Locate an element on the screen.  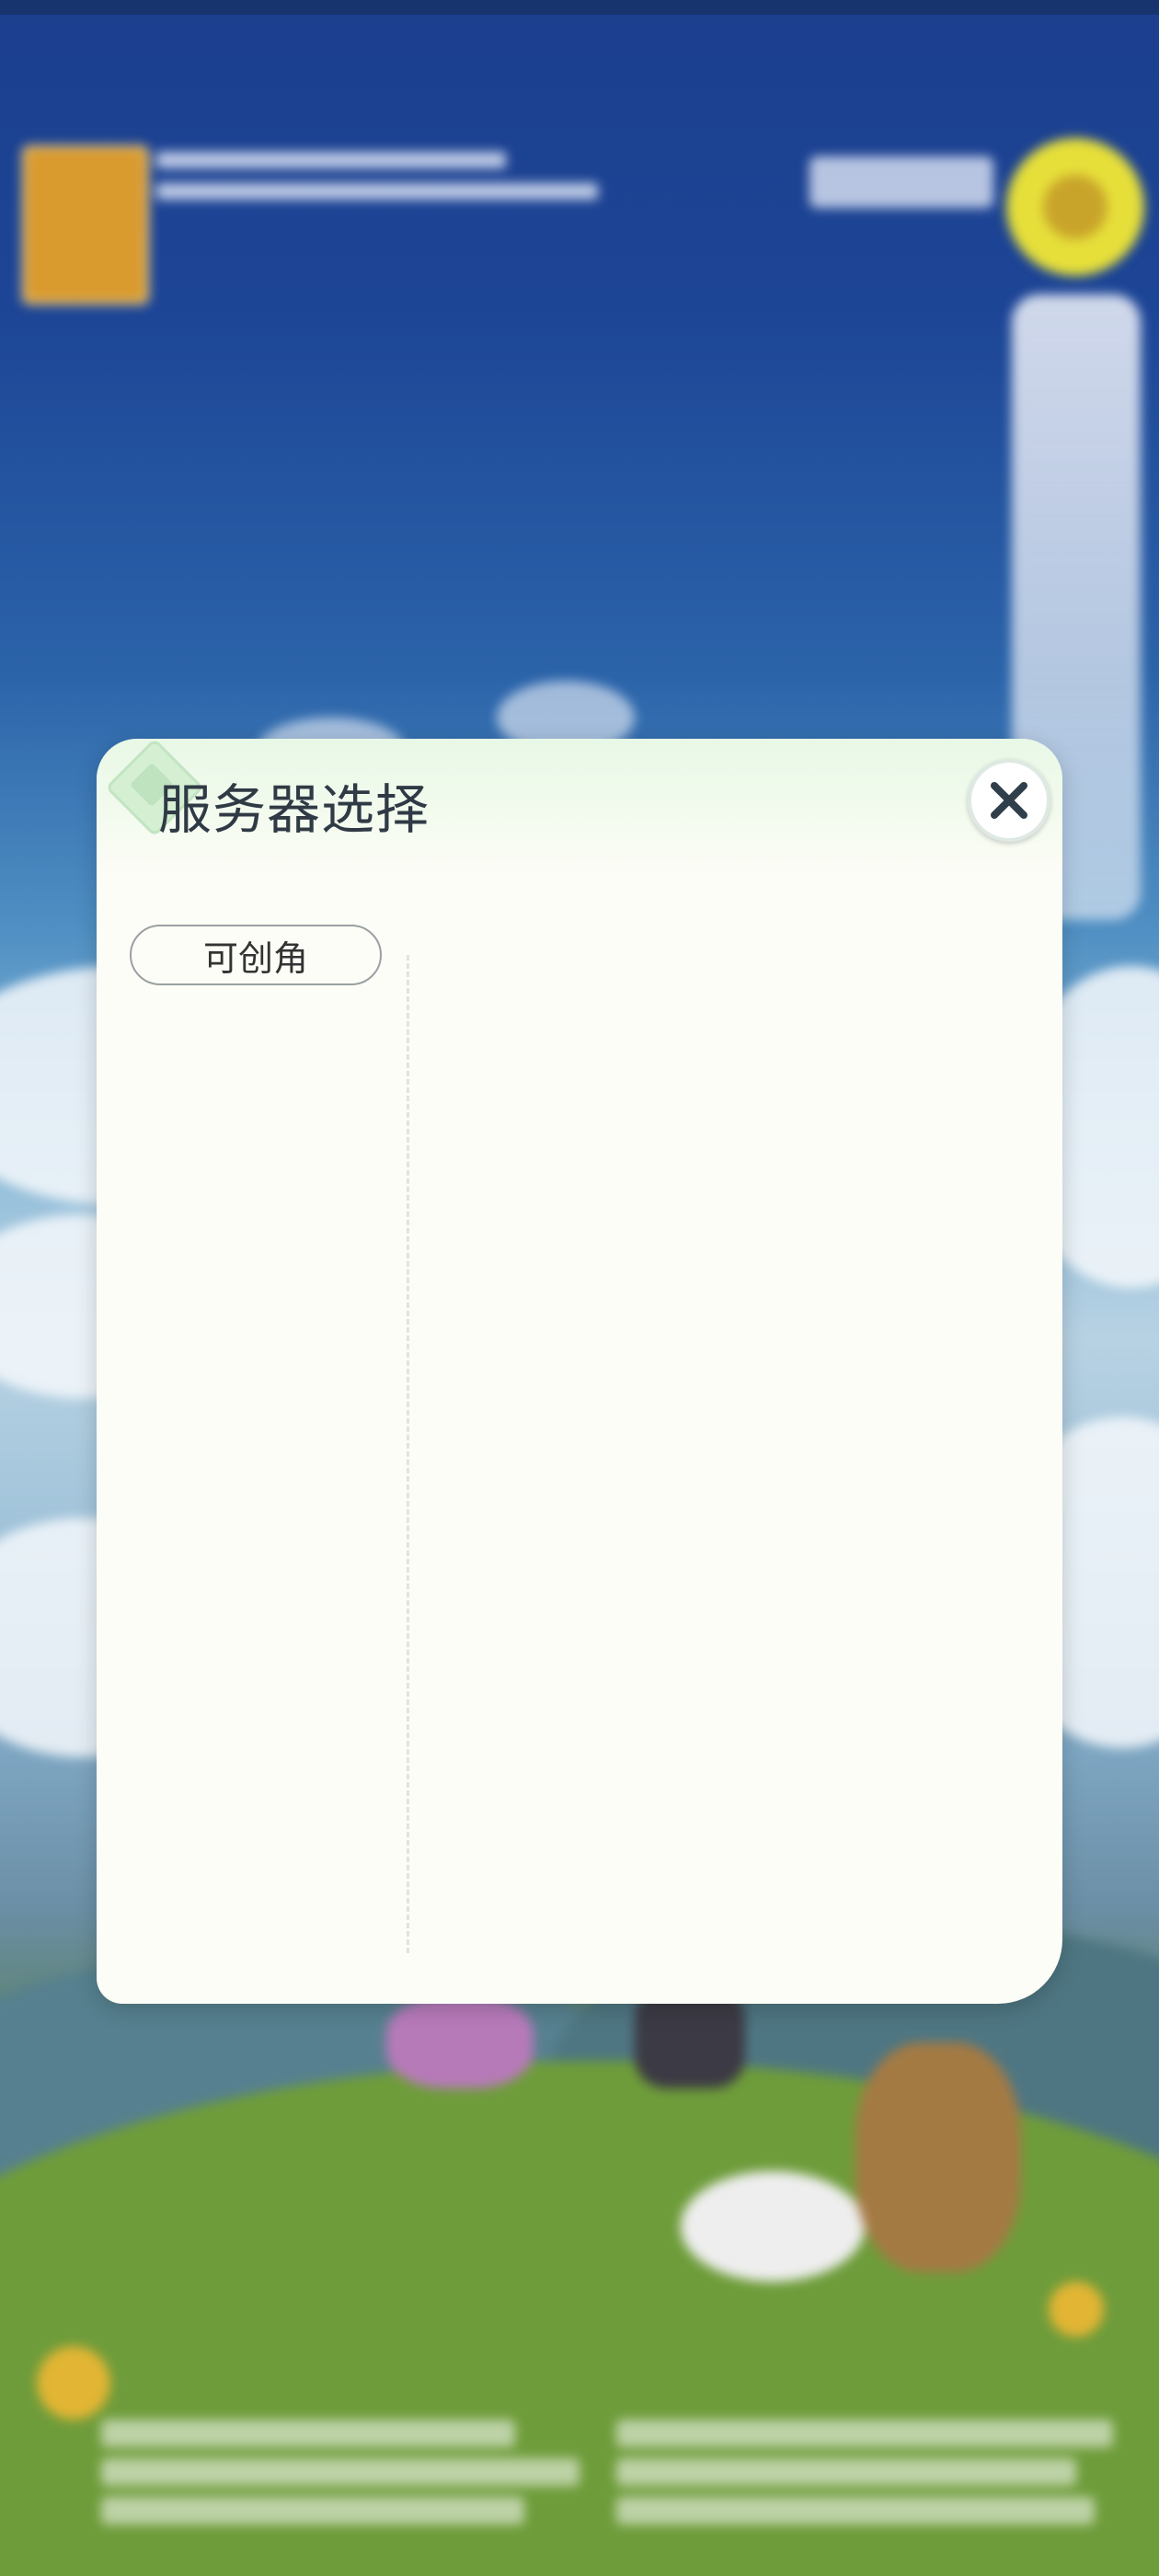
dialog-title: 服务器选择 is located at coordinates (294, 809).